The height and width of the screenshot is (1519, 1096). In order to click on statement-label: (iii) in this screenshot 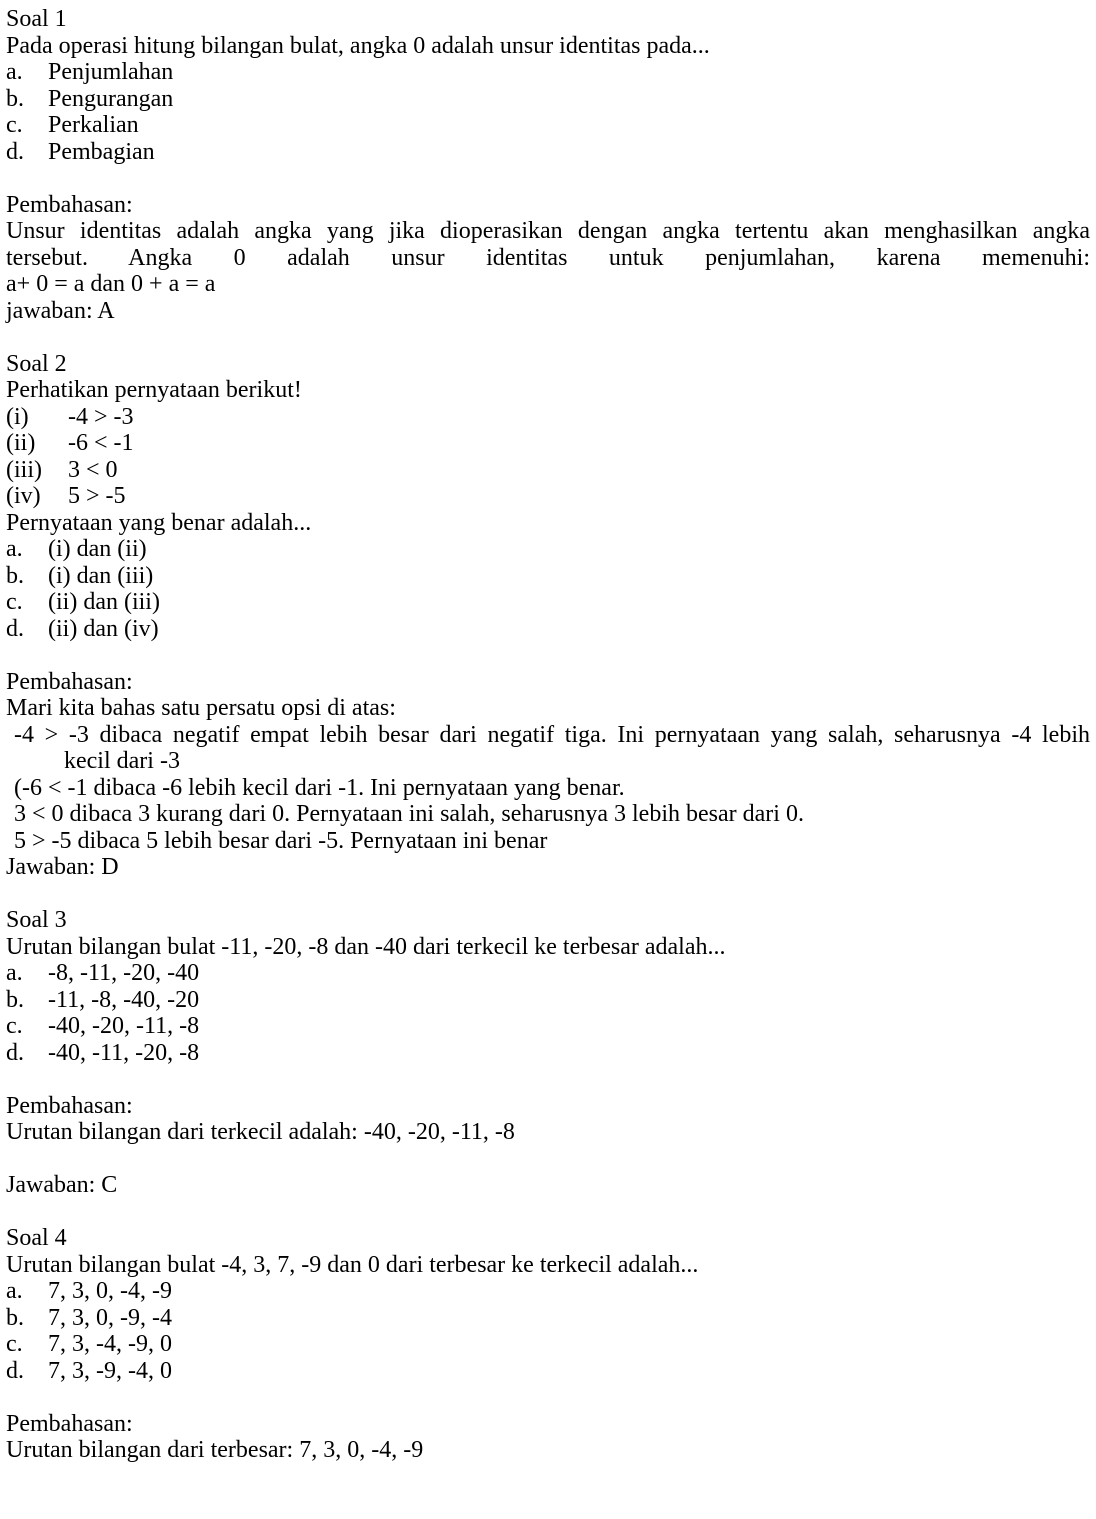, I will do `click(24, 469)`.